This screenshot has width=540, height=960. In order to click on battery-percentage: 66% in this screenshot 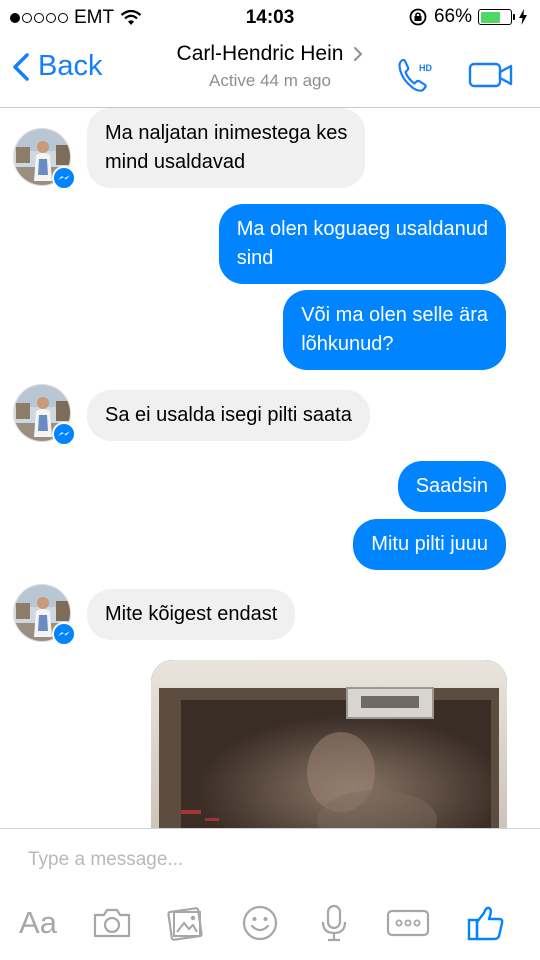, I will do `click(452, 16)`.